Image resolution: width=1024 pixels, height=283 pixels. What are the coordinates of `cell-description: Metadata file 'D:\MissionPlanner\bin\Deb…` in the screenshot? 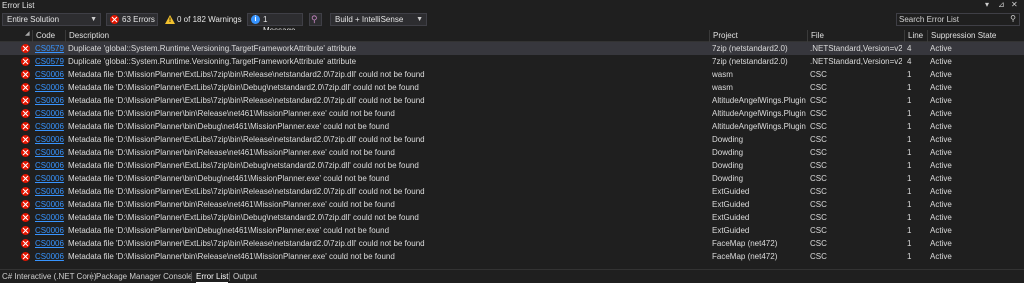 It's located at (229, 126).